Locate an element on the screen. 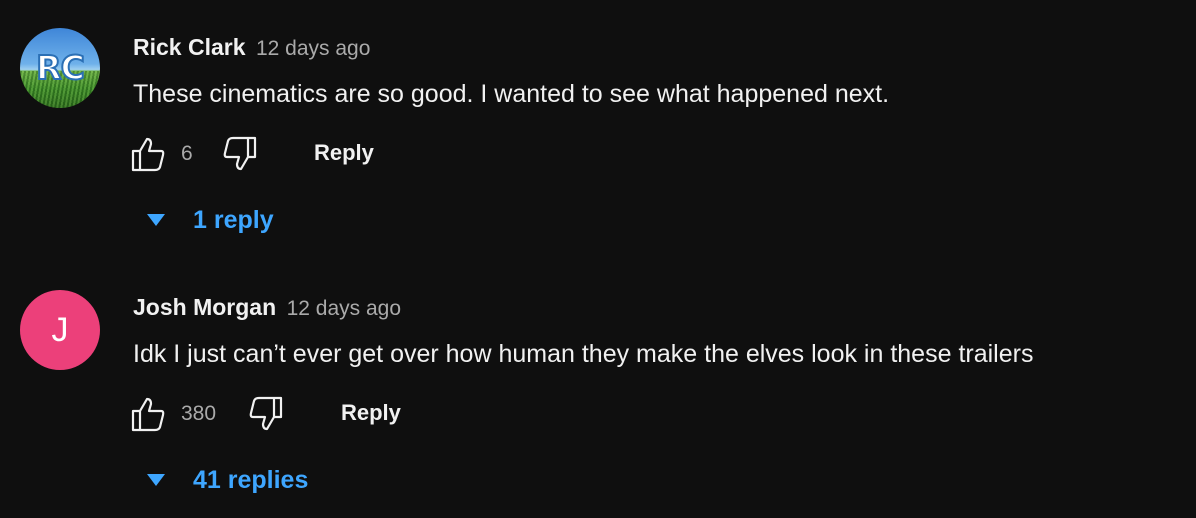 The image size is (1196, 518). avatar-monogram: RC is located at coordinates (60, 67).